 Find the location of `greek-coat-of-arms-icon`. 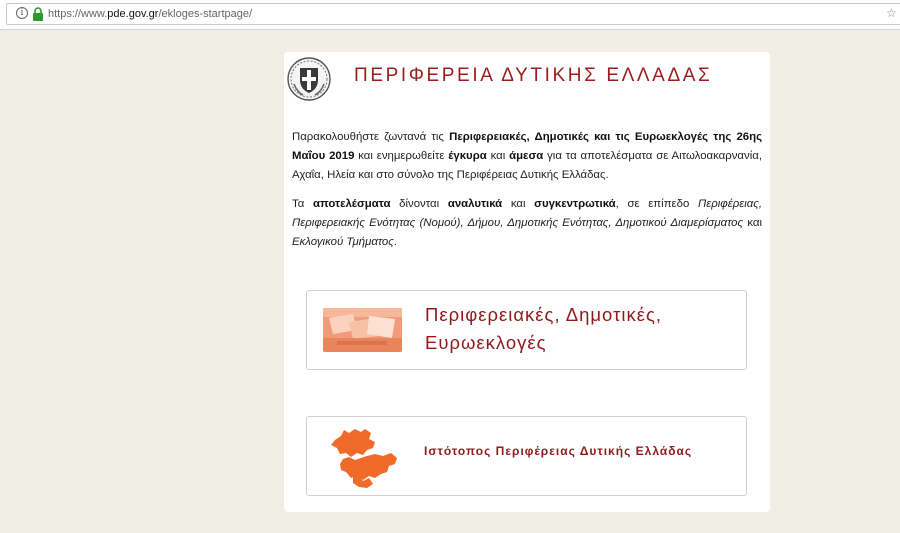

greek-coat-of-arms-icon is located at coordinates (309, 79).